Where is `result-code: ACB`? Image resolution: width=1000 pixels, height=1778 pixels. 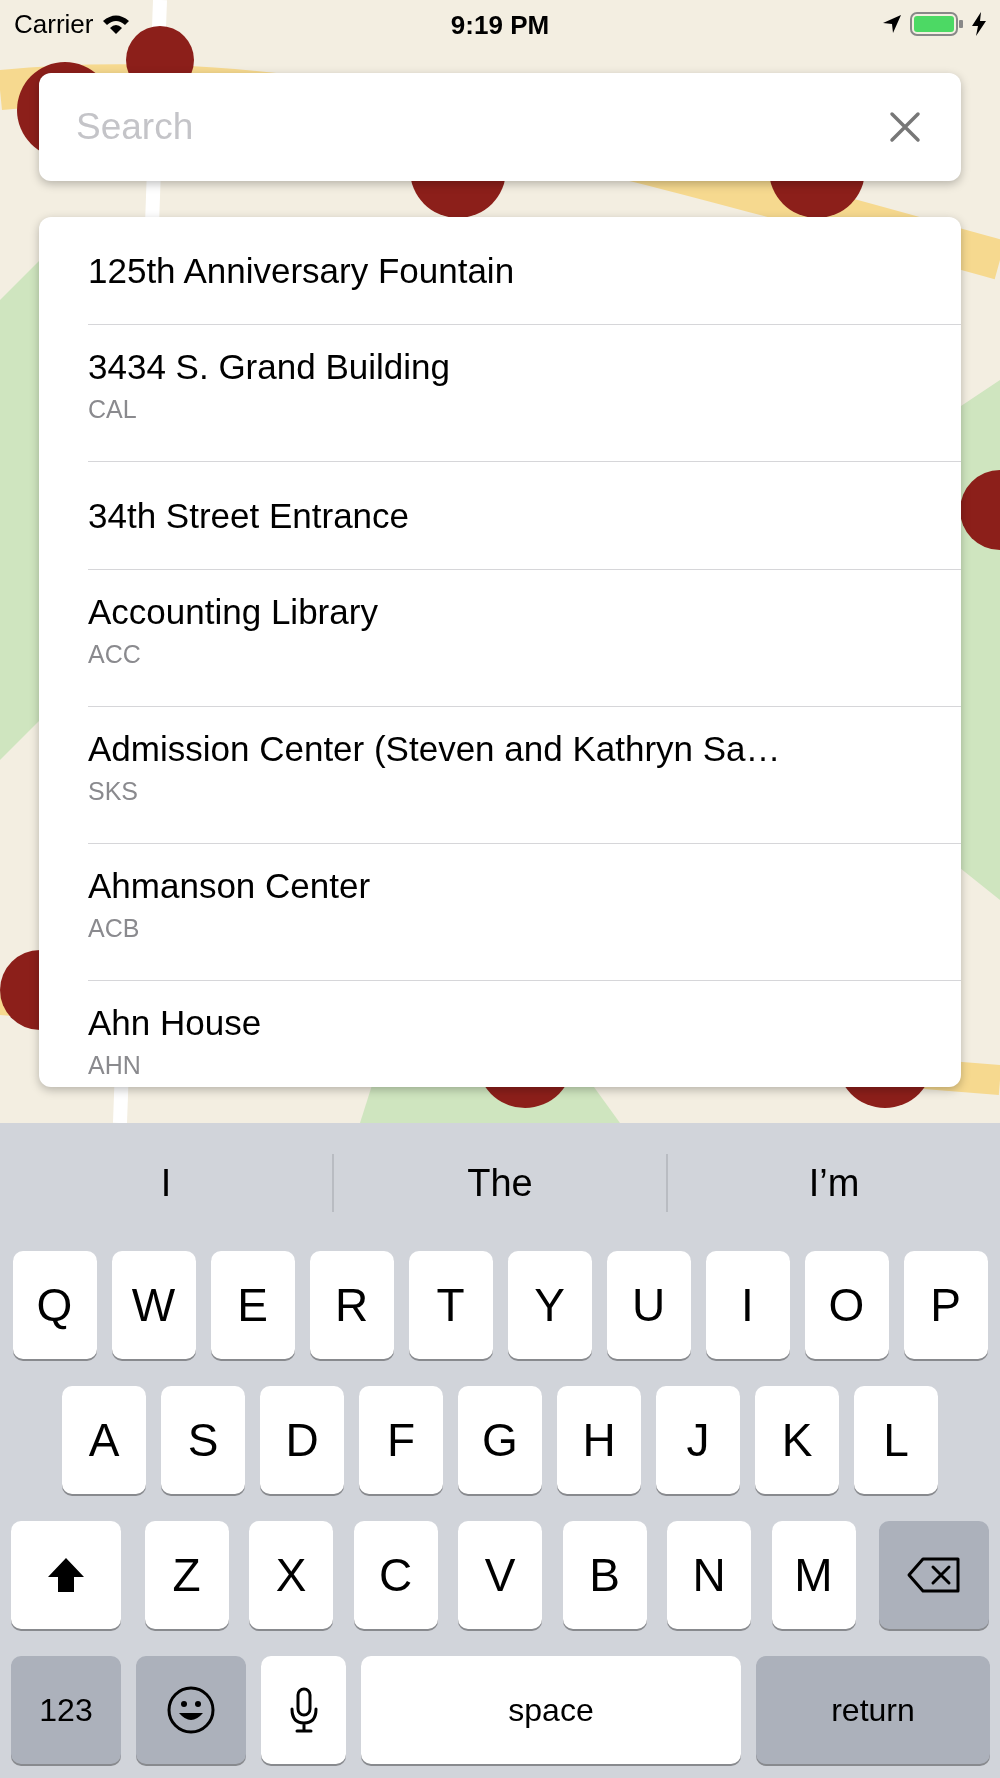
result-code: ACB is located at coordinates (114, 928).